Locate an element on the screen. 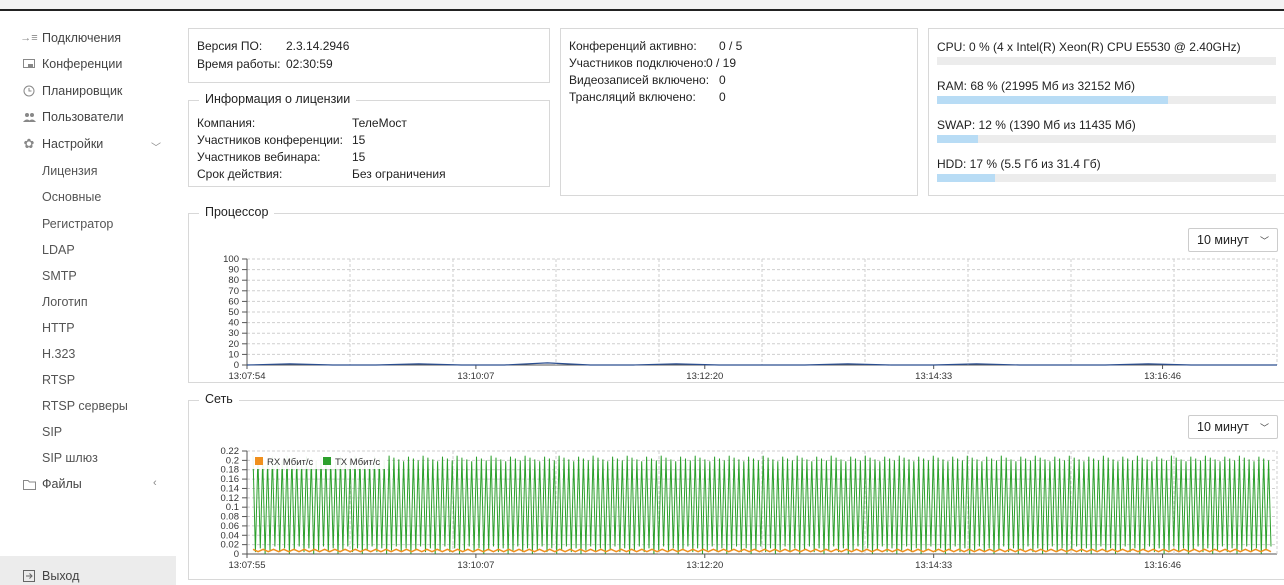 This screenshot has height=585, width=1284. version-value: 2.3.14.2946 is located at coordinates (318, 46).